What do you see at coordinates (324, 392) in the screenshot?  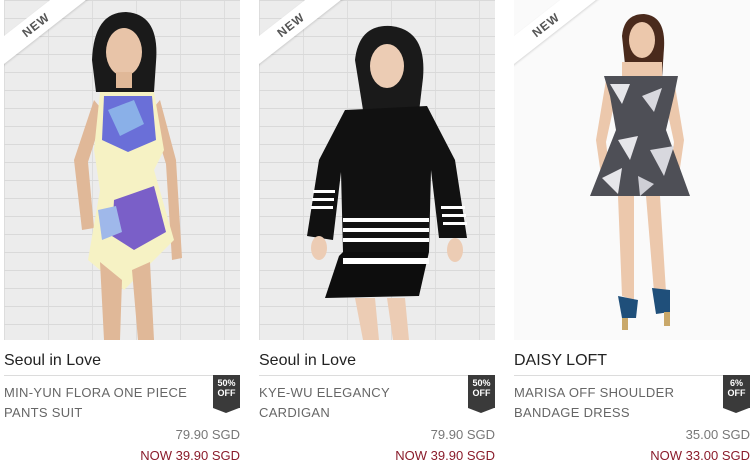 I see `product-name-line1: KYE-WU ELEGANCY` at bounding box center [324, 392].